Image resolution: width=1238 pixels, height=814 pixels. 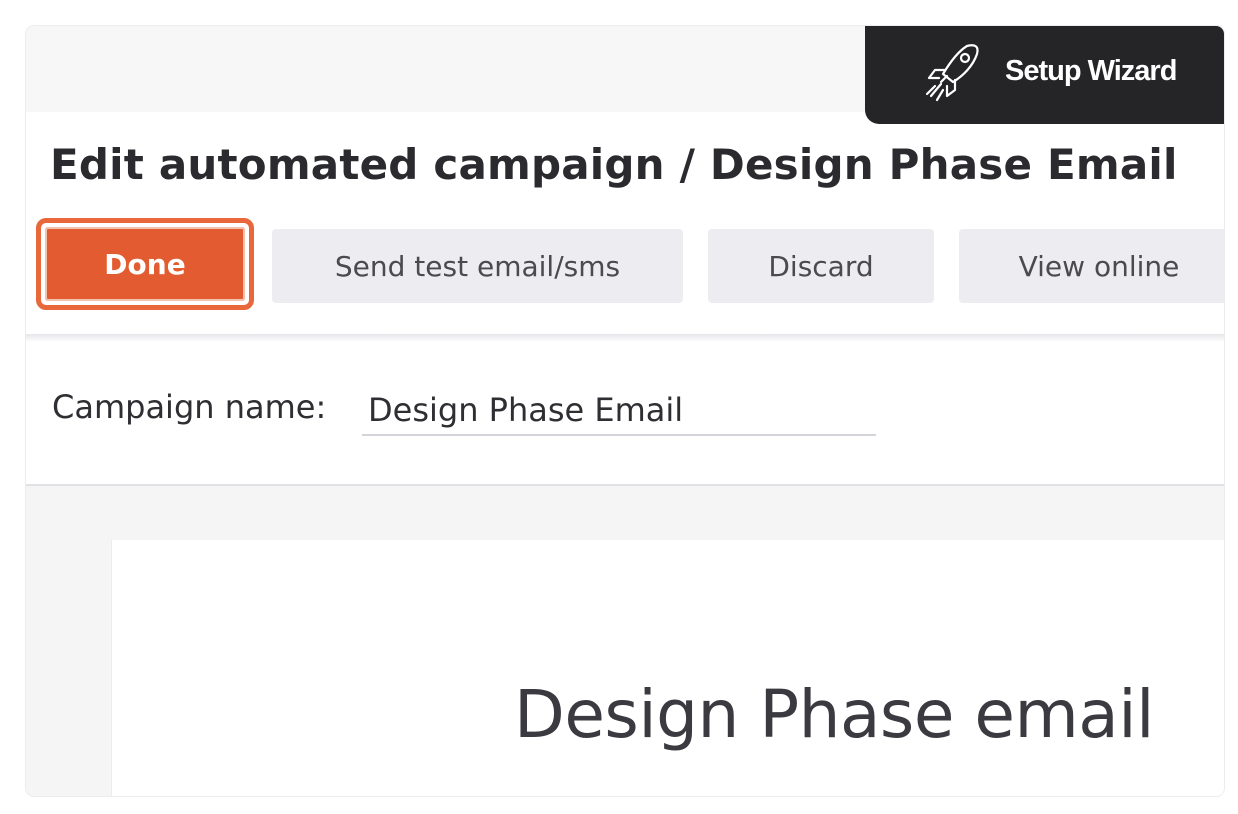 What do you see at coordinates (477, 266) in the screenshot?
I see `send-test-button: Send test email/sms` at bounding box center [477, 266].